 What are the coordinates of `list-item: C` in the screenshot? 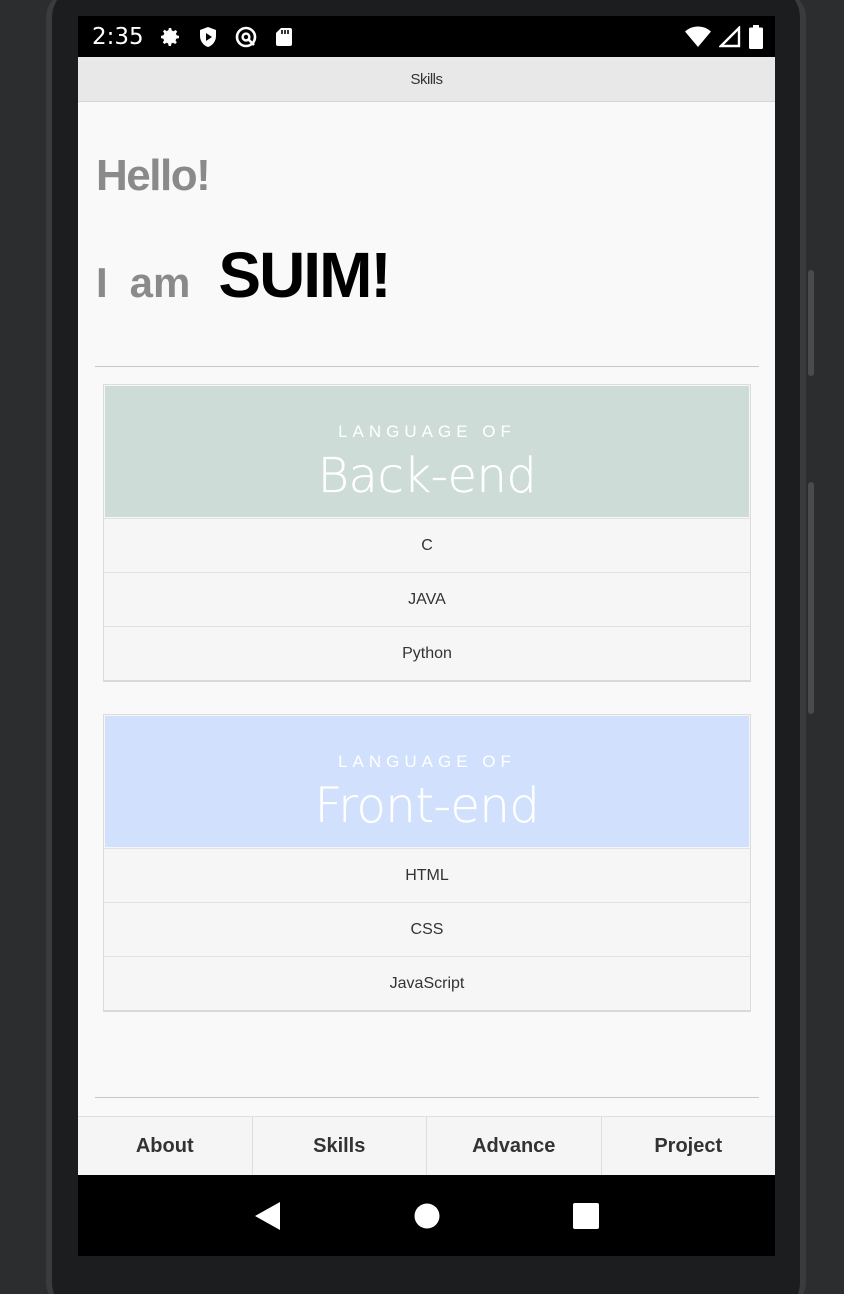 It's located at (427, 545).